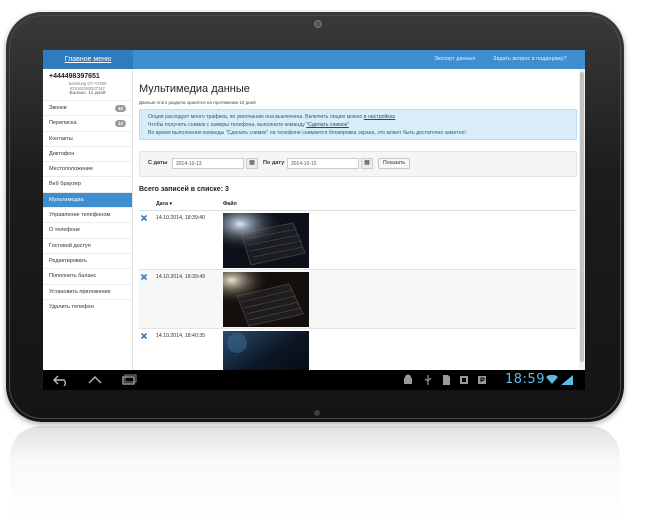 Image resolution: width=666 pixels, height=525 pixels. Describe the element at coordinates (464, 380) in the screenshot. I see `photo-icon` at that location.